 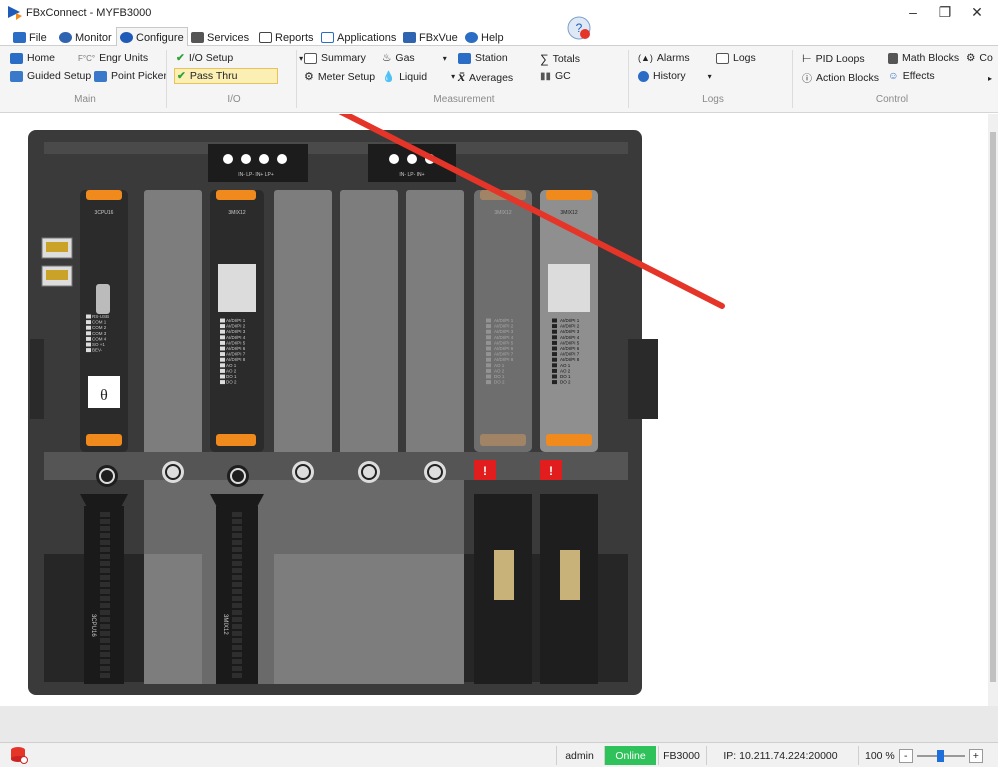 What do you see at coordinates (50, 76) in the screenshot?
I see `guided-setup-button: Guided Setup` at bounding box center [50, 76].